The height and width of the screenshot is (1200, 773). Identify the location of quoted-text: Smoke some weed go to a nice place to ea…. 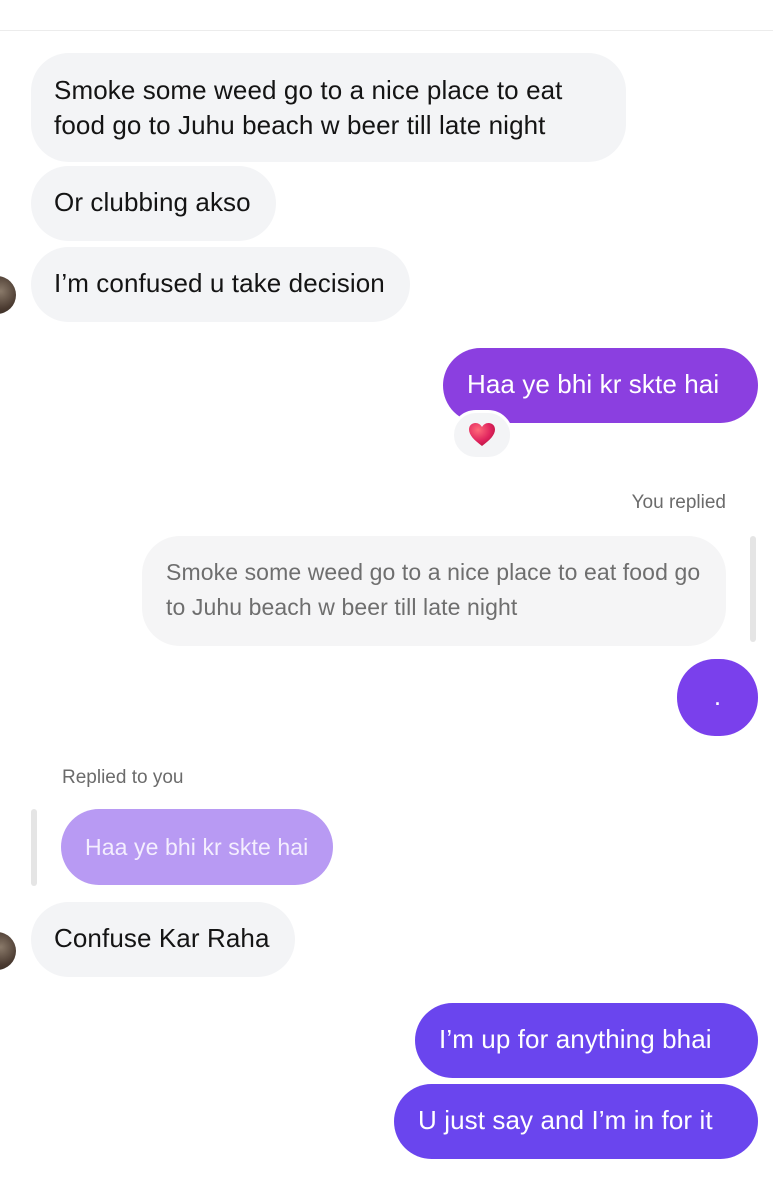
(433, 589).